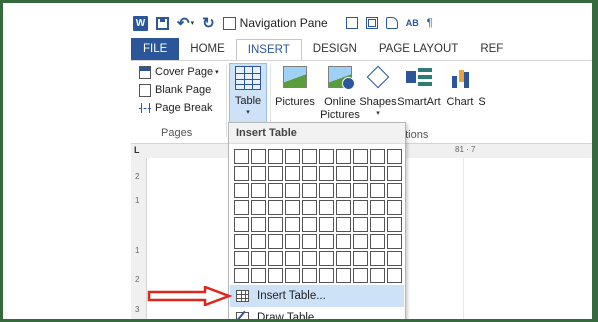 This screenshot has width=598, height=322. What do you see at coordinates (412, 23) in the screenshot?
I see `text-style-icon: AB` at bounding box center [412, 23].